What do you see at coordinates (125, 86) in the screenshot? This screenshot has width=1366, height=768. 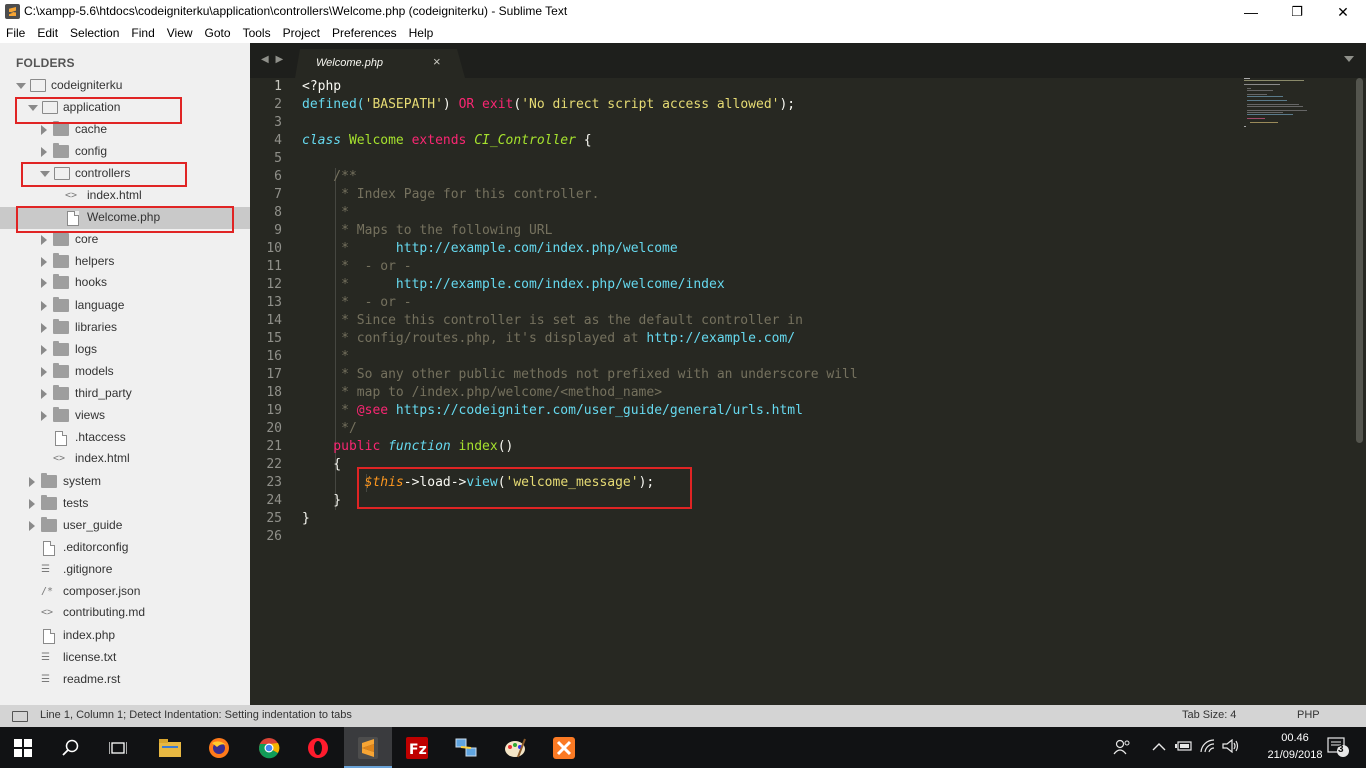 I see `tree-folder-codeigniterku: codeigniterku` at bounding box center [125, 86].